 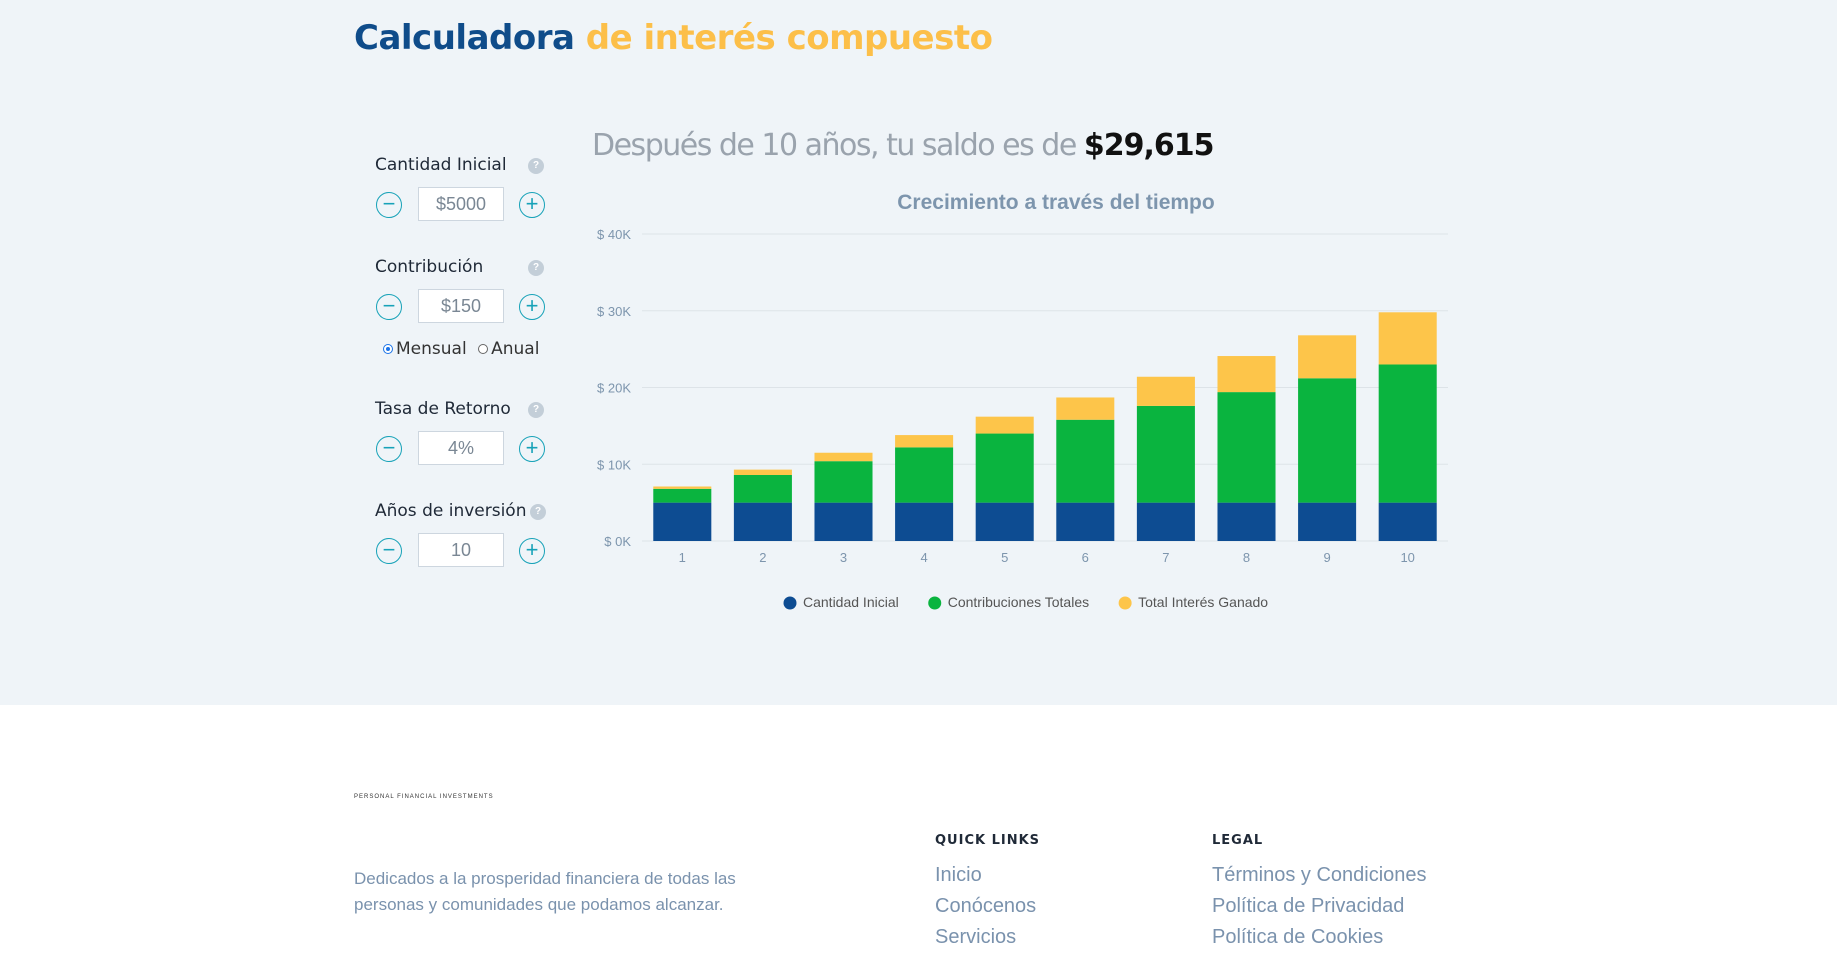 I want to click on frequency-monthly-option: Mensual, so click(x=425, y=349).